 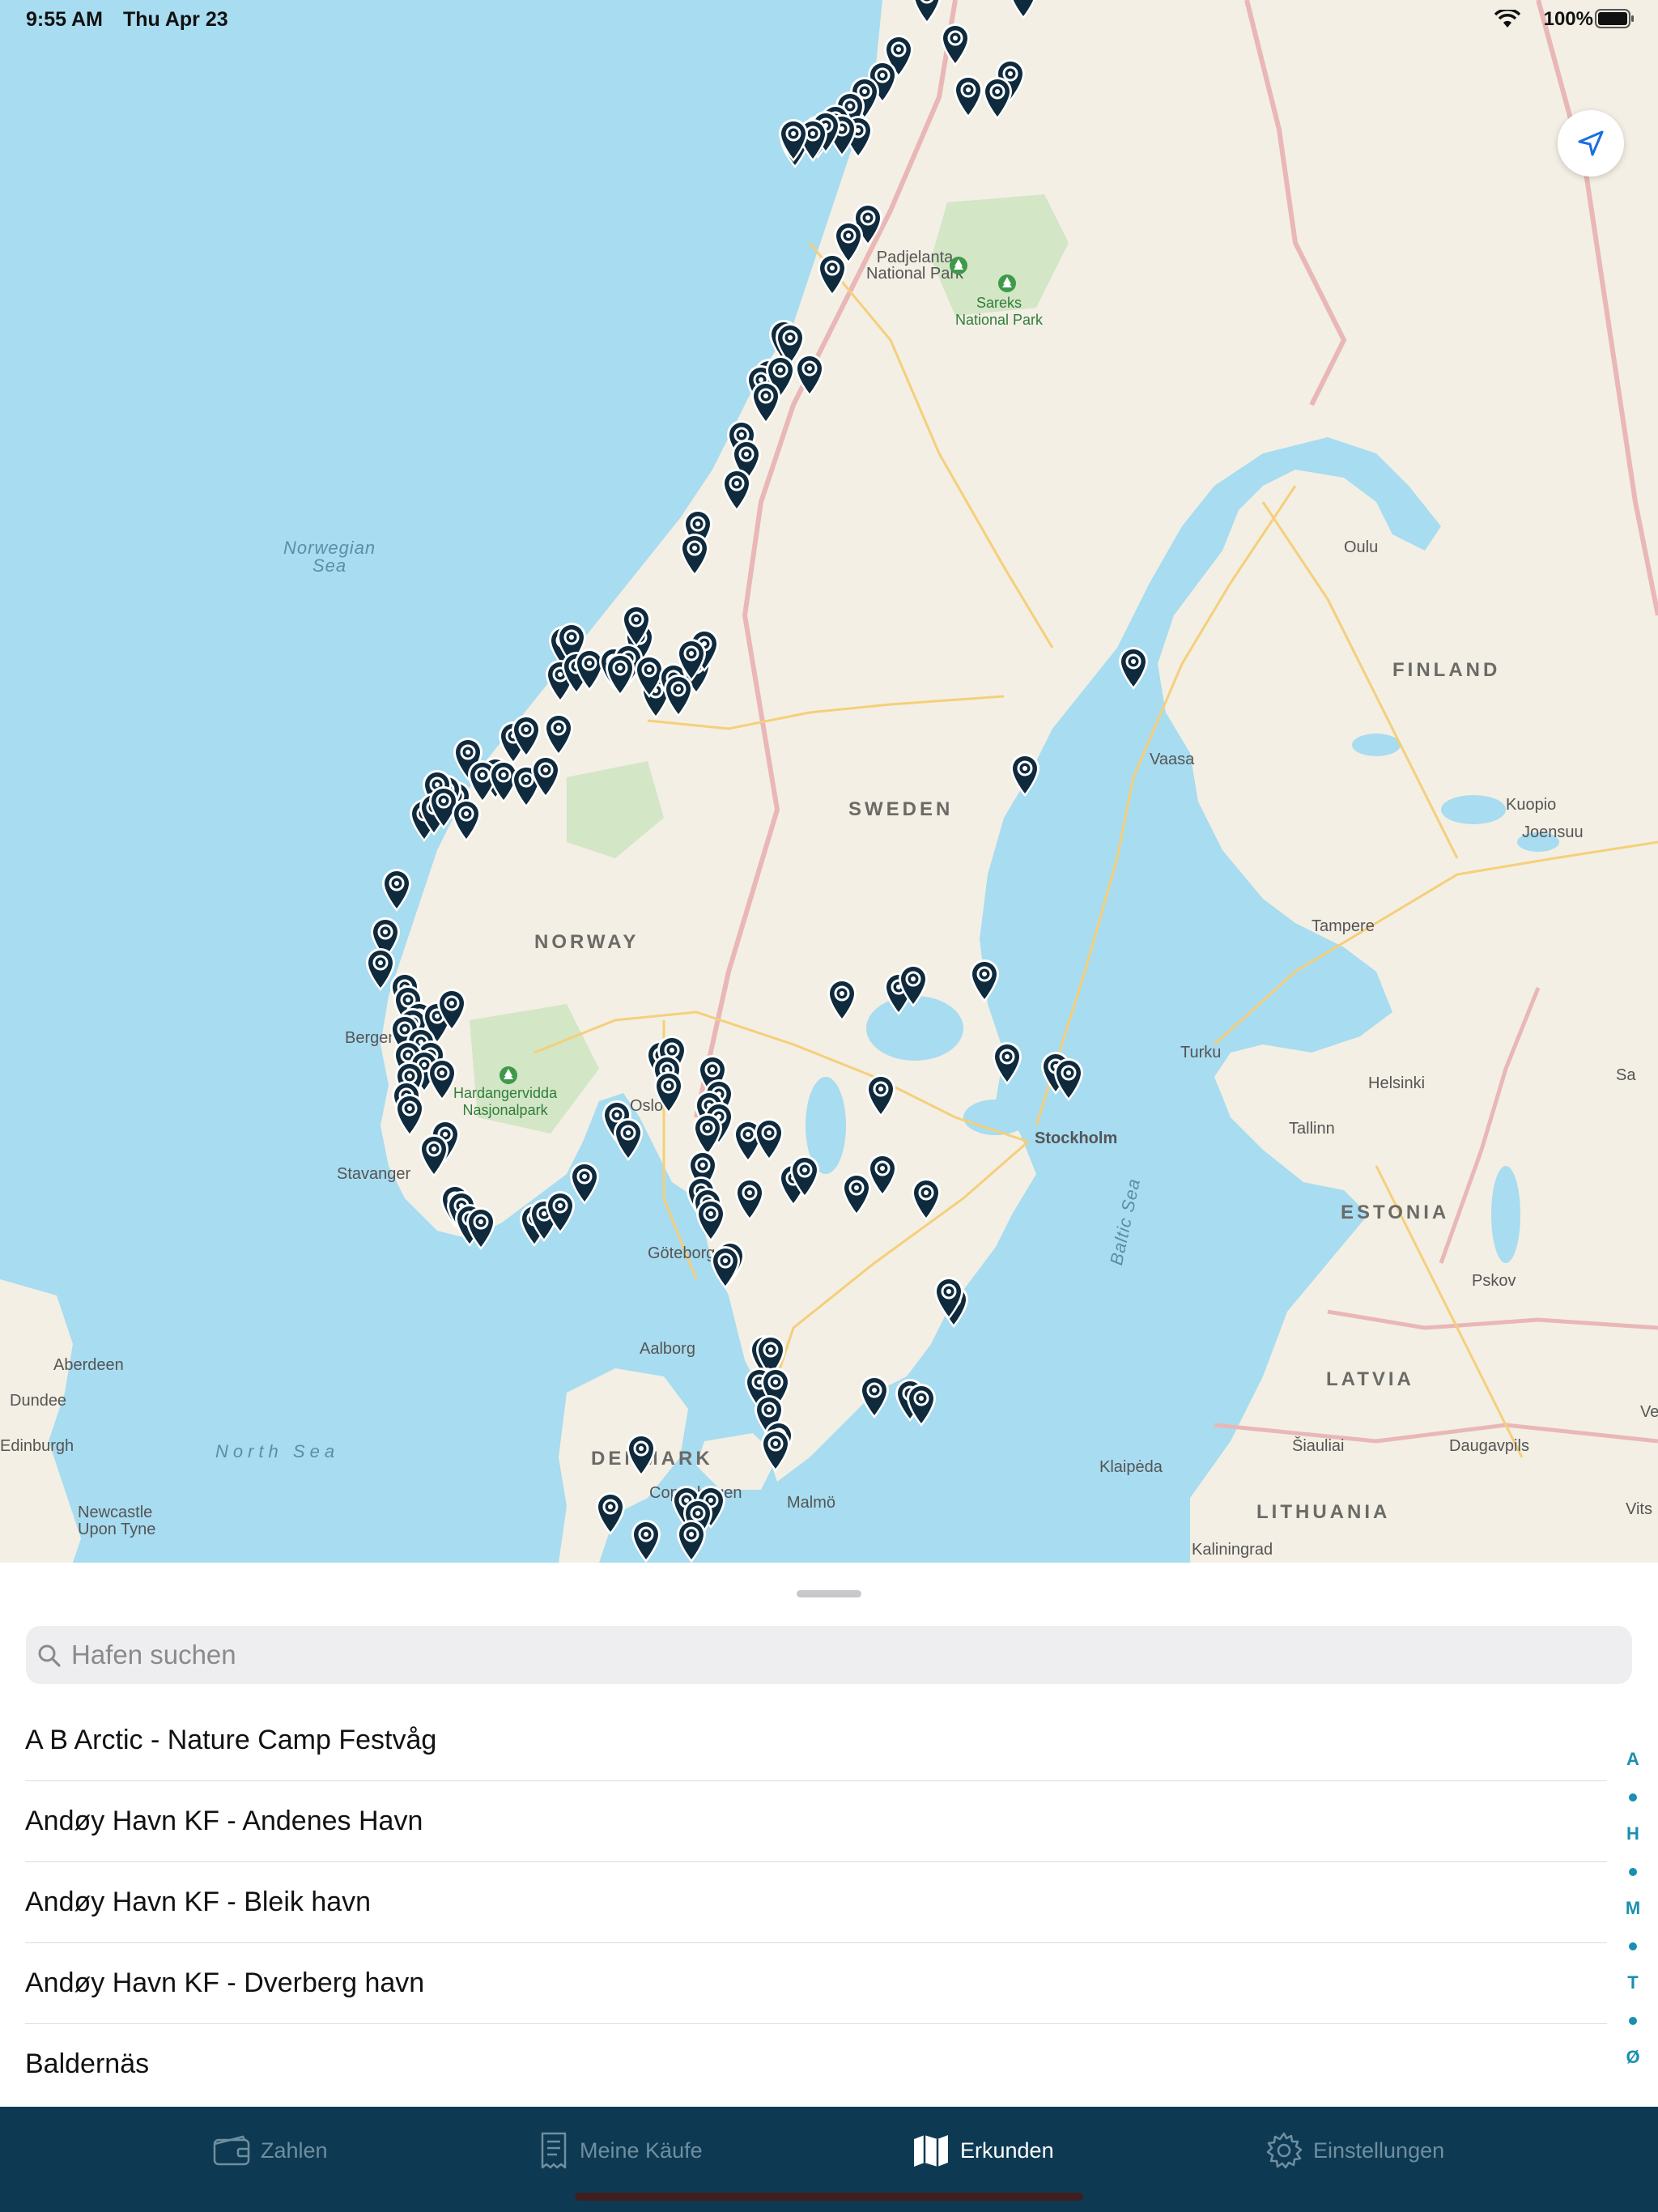 I want to click on home-indicator, so click(x=829, y=2197).